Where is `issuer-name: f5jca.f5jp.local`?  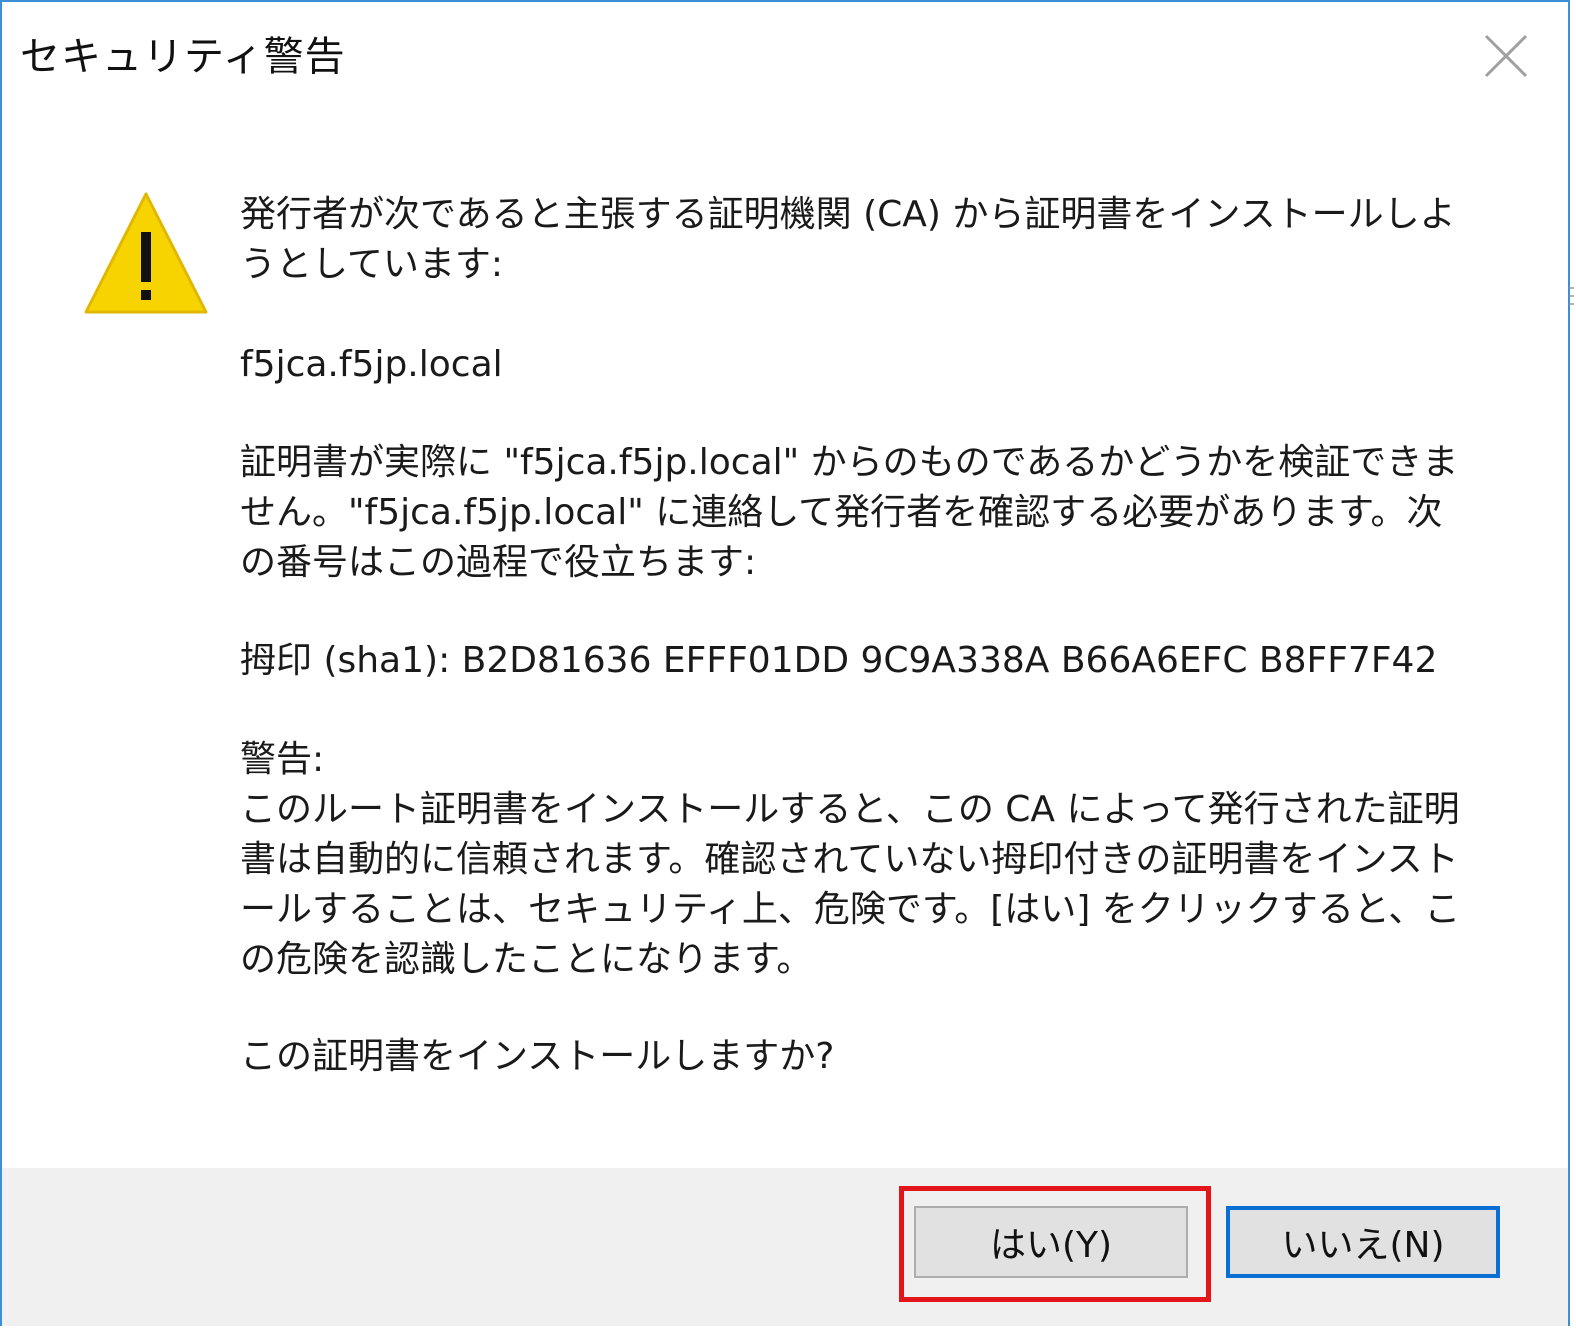 issuer-name: f5jca.f5jp.local is located at coordinates (371, 364).